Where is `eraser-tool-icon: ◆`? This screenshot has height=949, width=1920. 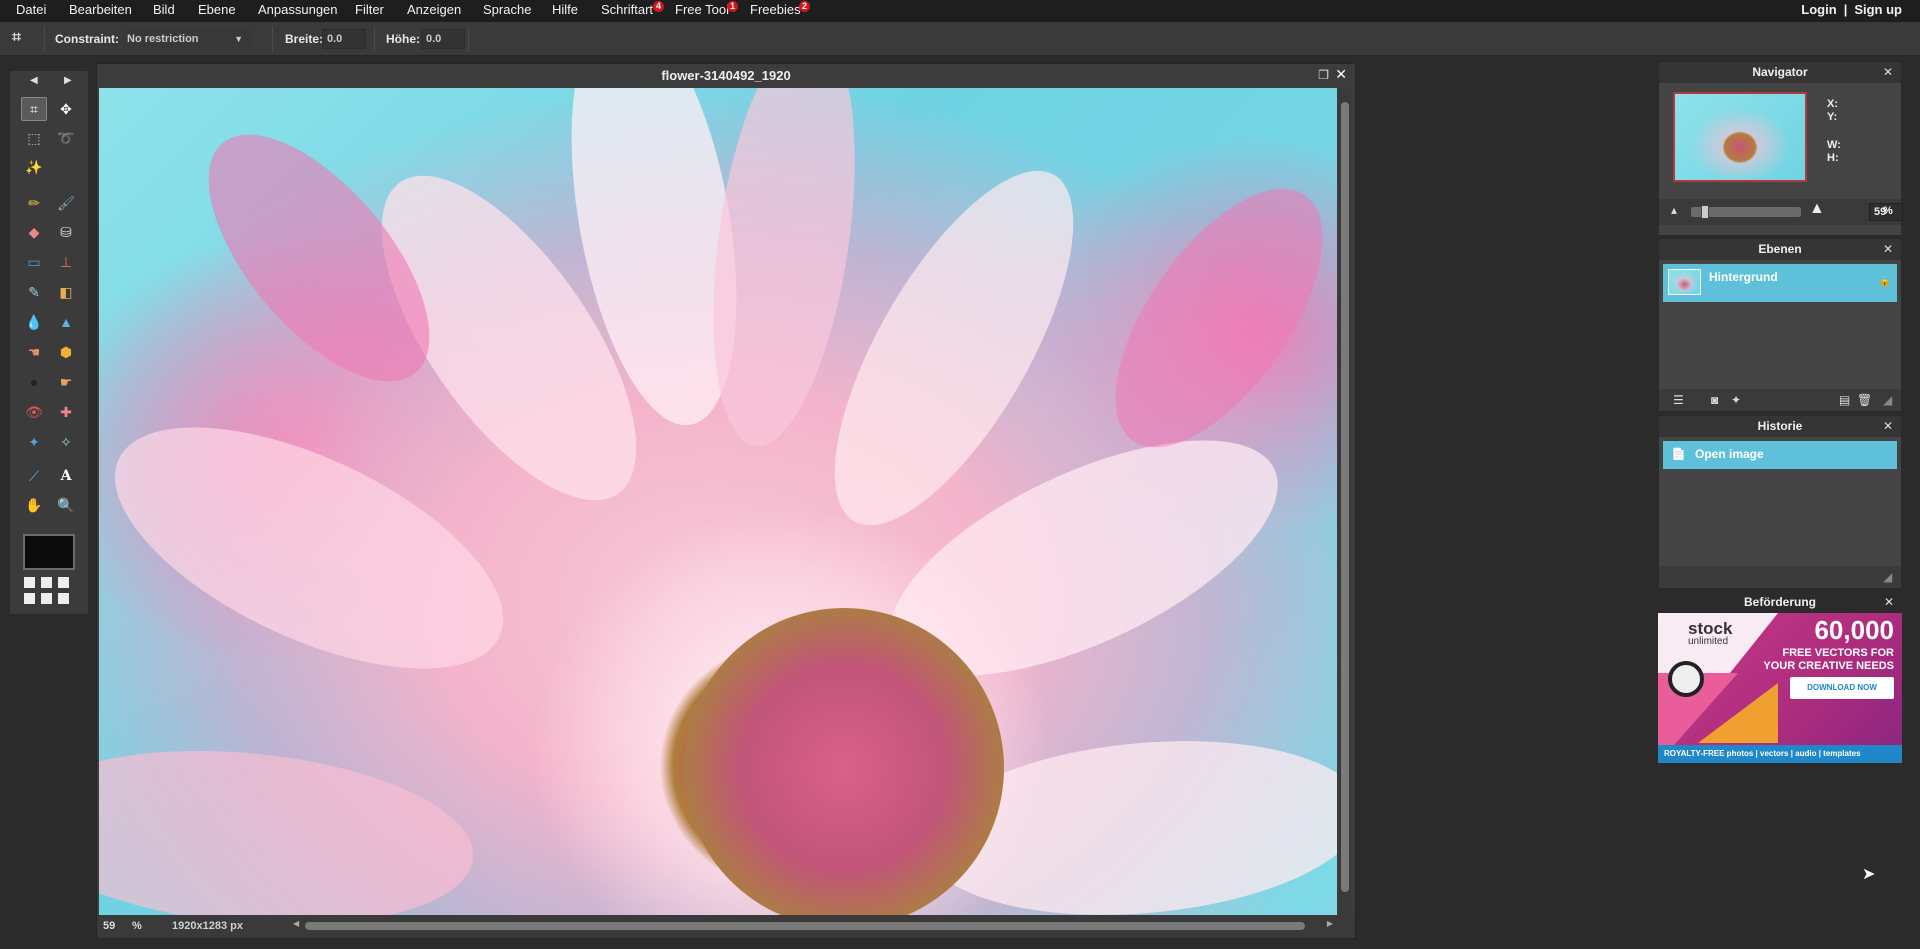
eraser-tool-icon: ◆ is located at coordinates (34, 232).